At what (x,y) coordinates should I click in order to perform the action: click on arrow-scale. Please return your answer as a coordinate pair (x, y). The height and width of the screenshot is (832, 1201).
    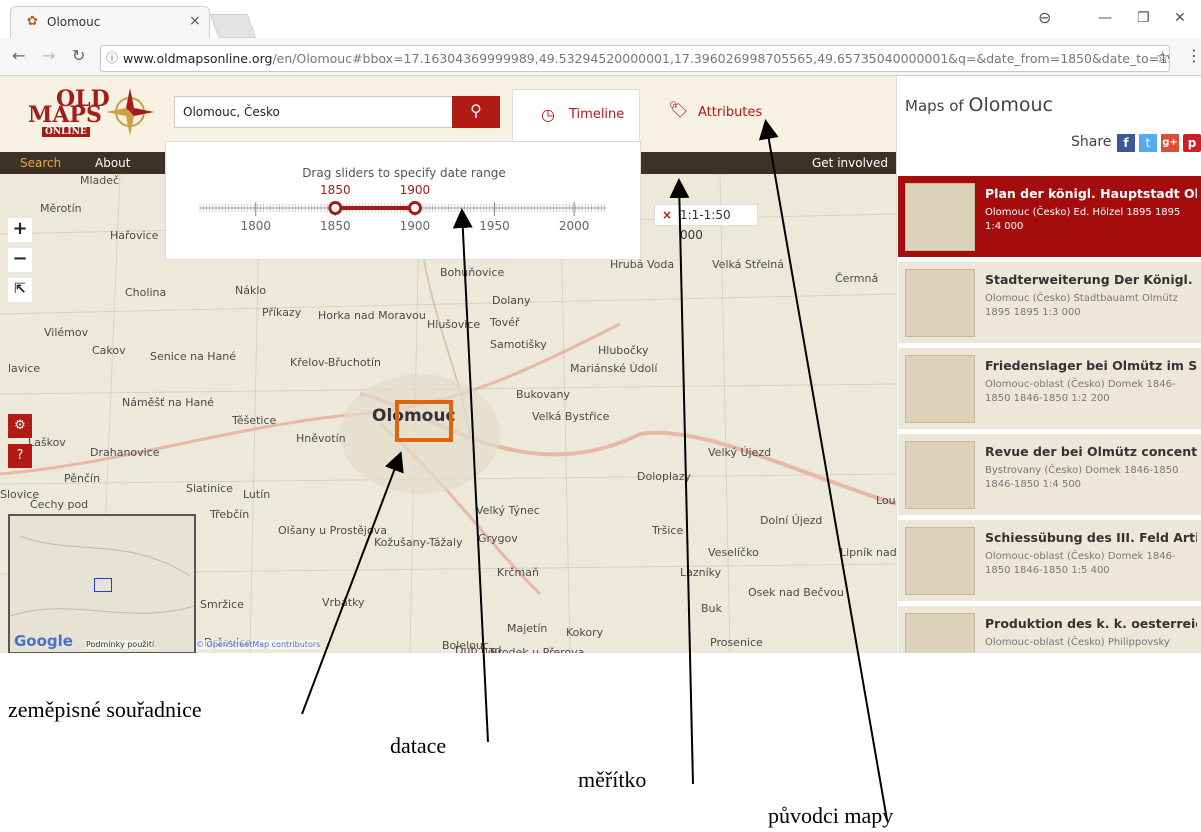
    Looking at the image, I should click on (681, 481).